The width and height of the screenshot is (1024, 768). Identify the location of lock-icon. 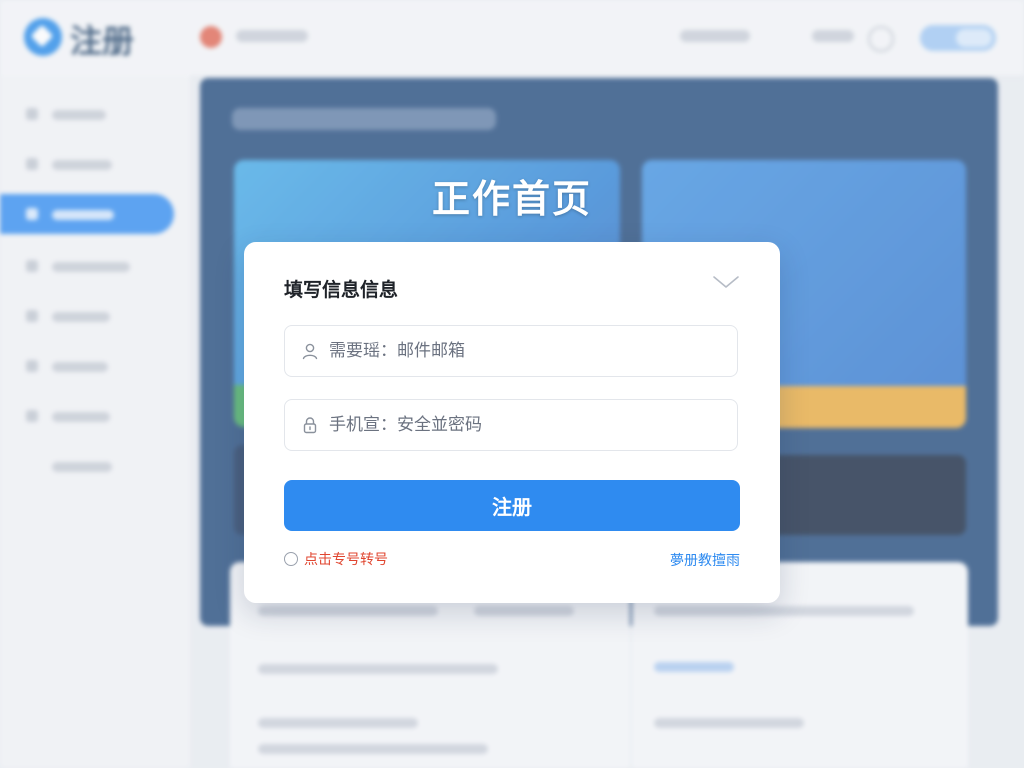
(310, 425).